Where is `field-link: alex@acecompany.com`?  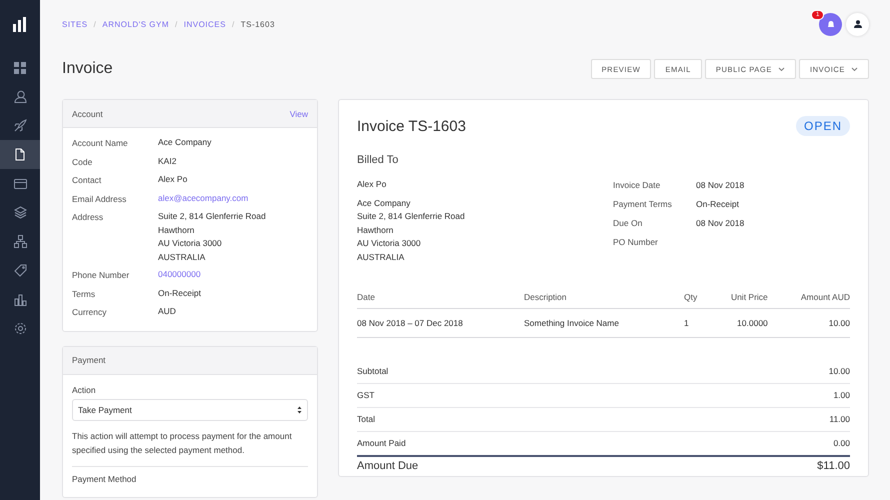 field-link: alex@acecompany.com is located at coordinates (203, 198).